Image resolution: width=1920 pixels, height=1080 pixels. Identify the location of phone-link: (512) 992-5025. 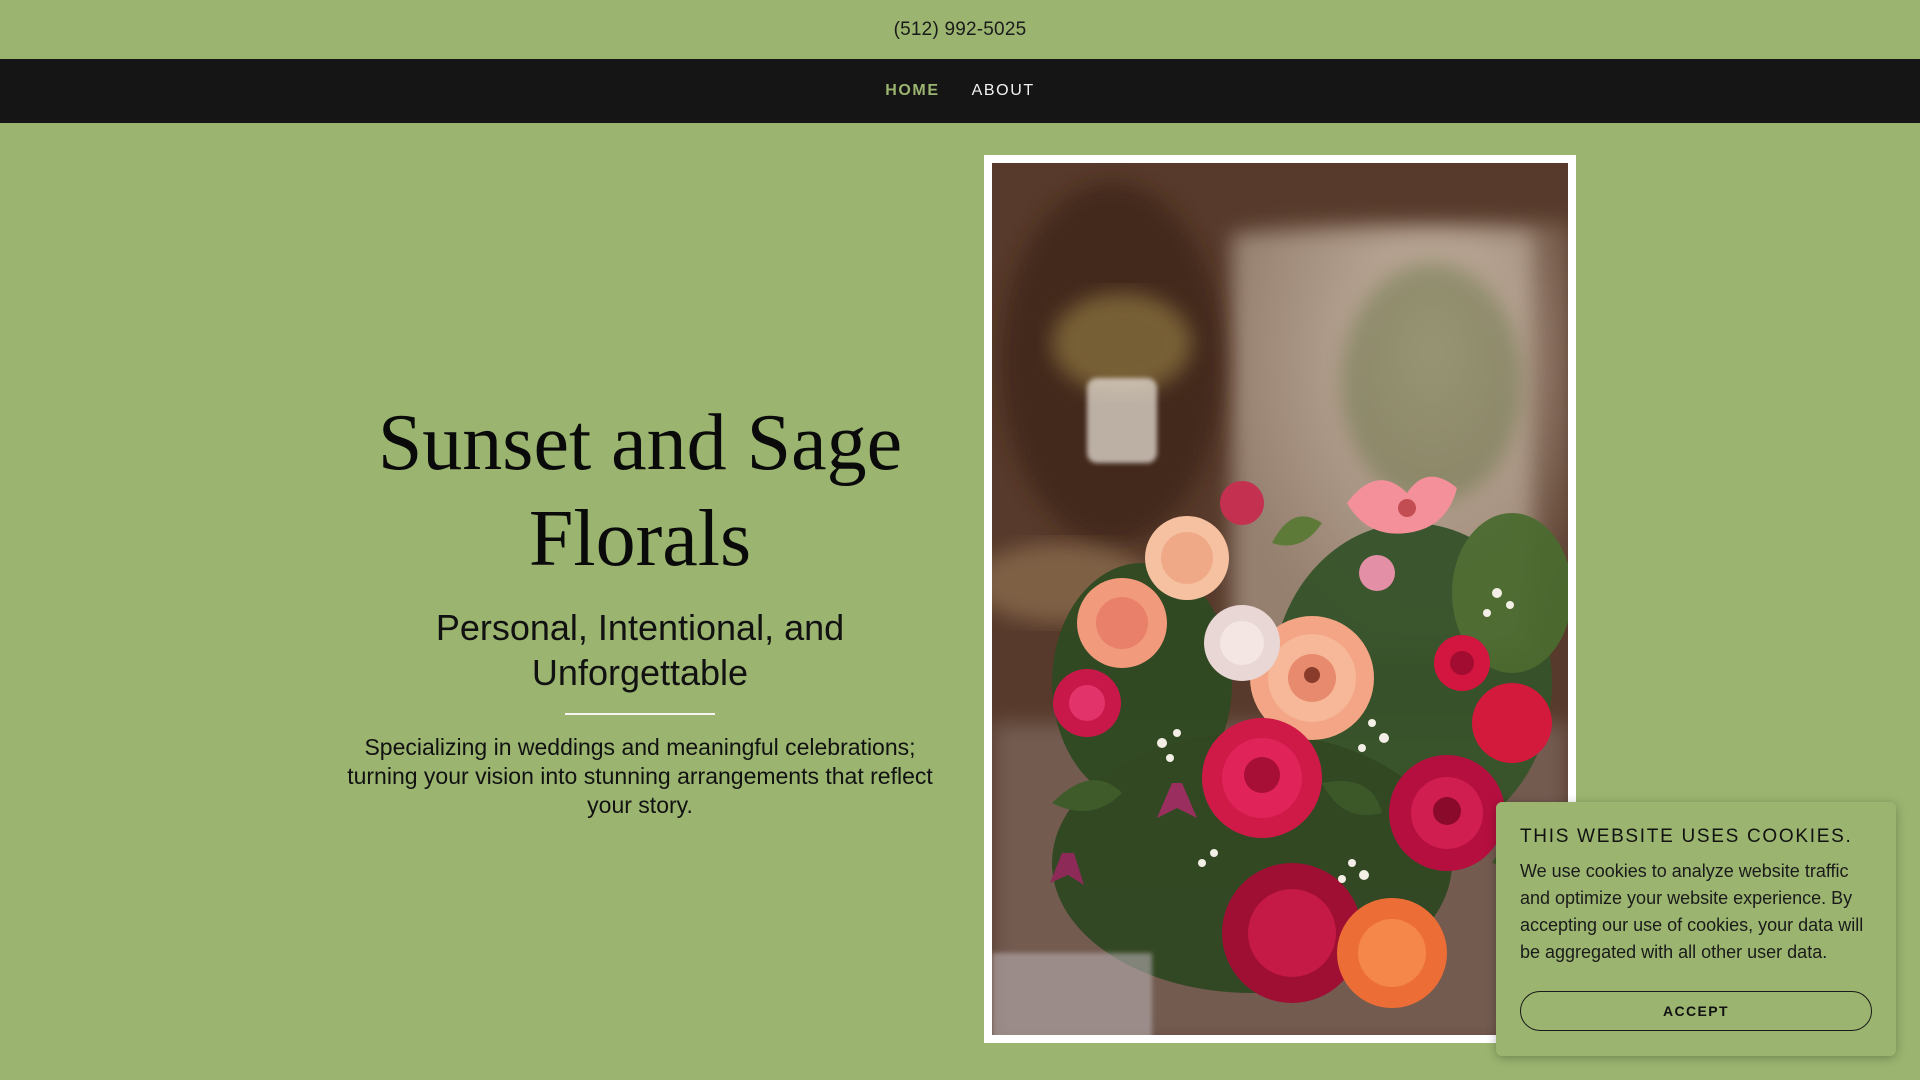
(960, 30).